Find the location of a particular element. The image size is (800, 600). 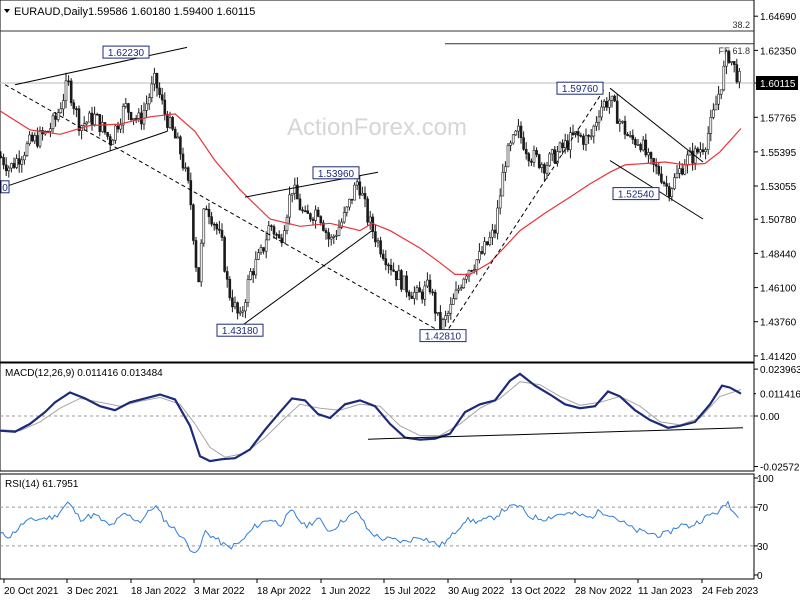

price-annotation: 1.52540 is located at coordinates (636, 194).